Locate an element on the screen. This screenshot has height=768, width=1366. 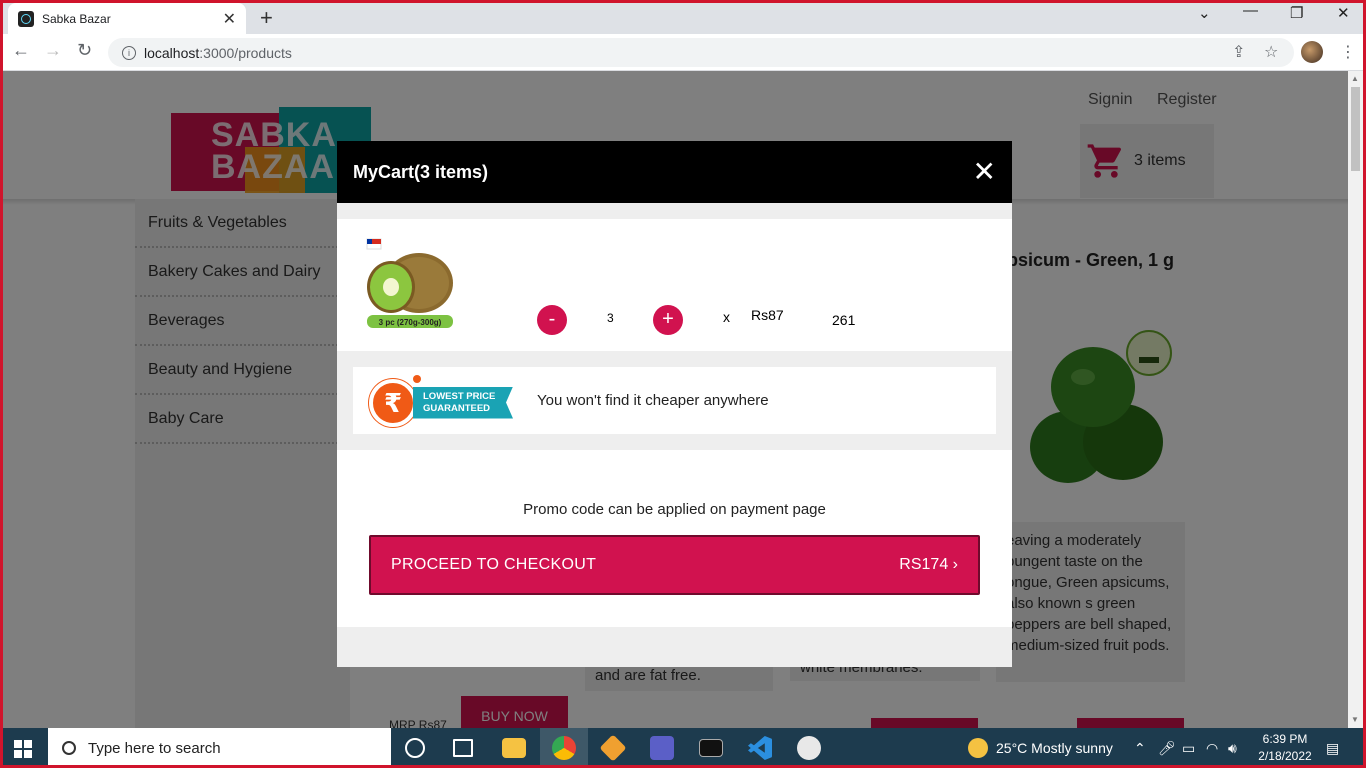
proceed-to-checkout-button: PROCEED TO CHECKOUT RS174 › is located at coordinates (674, 565).